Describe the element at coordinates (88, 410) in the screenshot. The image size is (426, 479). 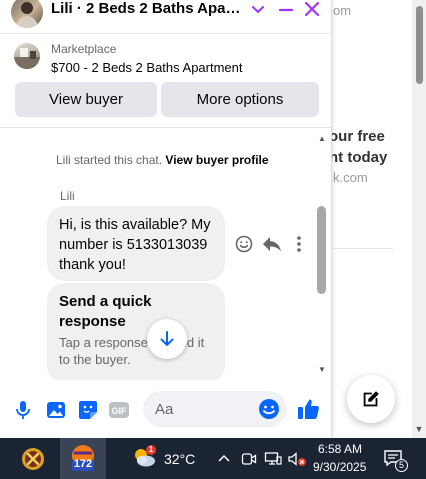
I see `sticker-icon` at that location.